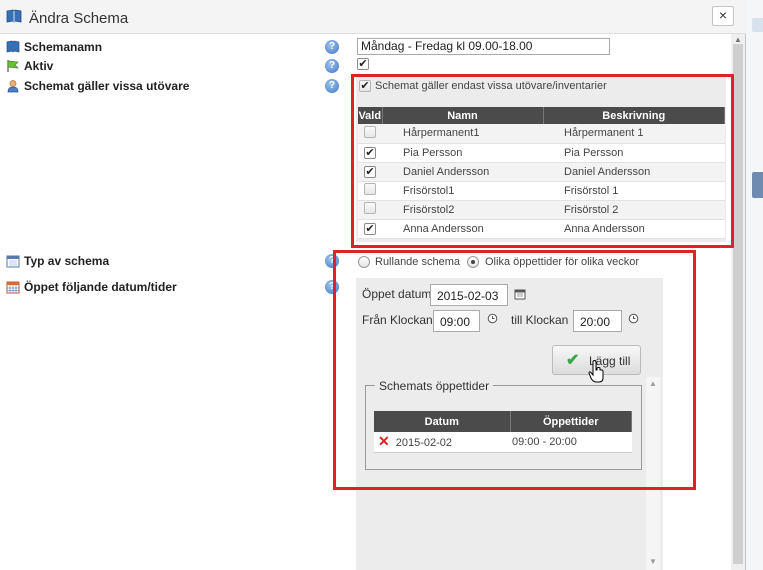 The height and width of the screenshot is (570, 763). I want to click on dialog-titlebar: Ändra Schema ×, so click(373, 17).